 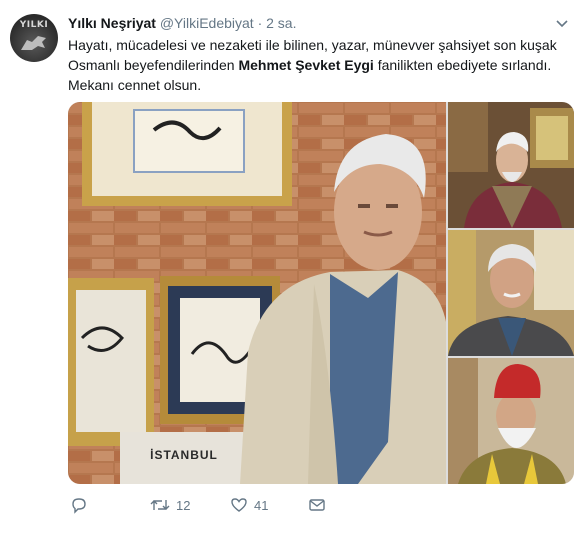 What do you see at coordinates (249, 505) in the screenshot?
I see `like-button: 41` at bounding box center [249, 505].